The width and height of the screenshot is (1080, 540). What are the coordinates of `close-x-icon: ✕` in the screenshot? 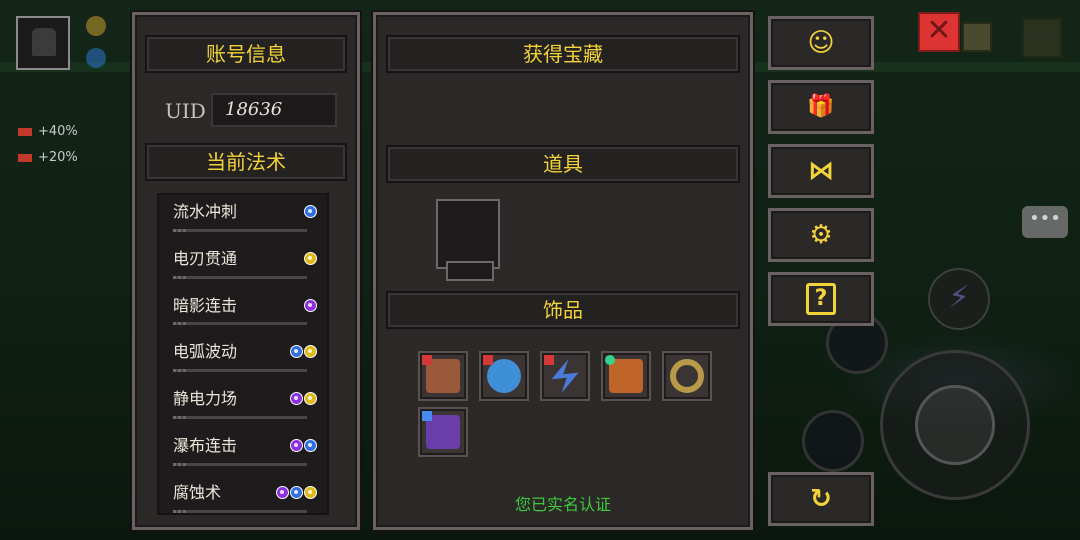 It's located at (939, 32).